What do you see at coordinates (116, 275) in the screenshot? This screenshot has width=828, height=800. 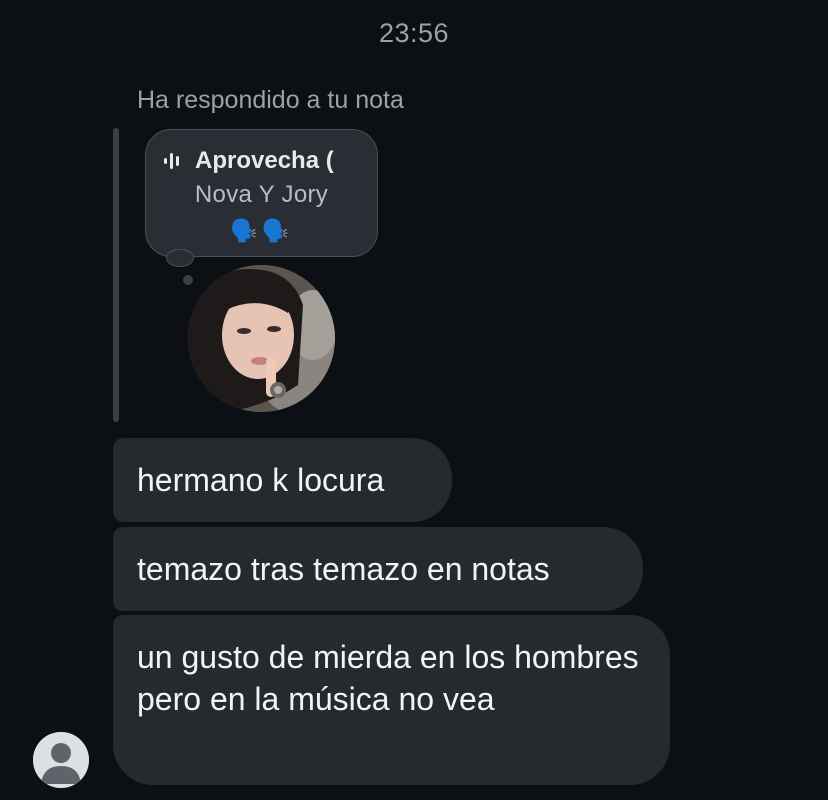 I see `reply-quote-bar` at bounding box center [116, 275].